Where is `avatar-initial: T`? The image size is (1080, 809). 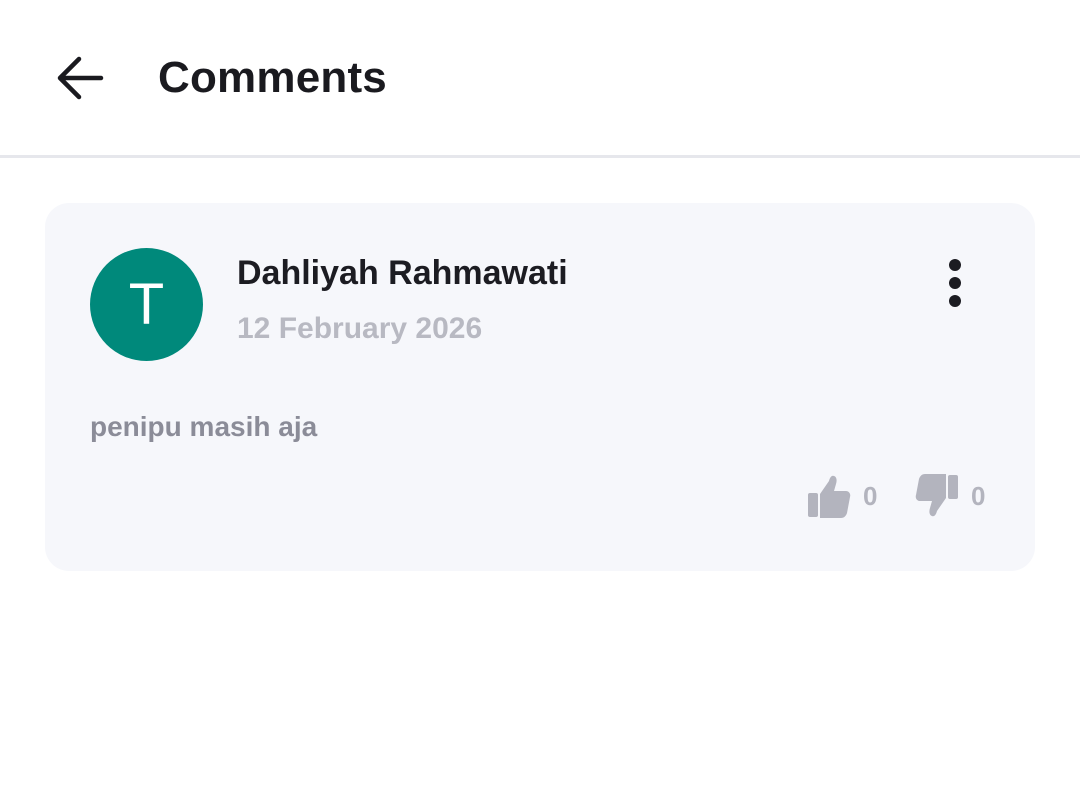 avatar-initial: T is located at coordinates (146, 304).